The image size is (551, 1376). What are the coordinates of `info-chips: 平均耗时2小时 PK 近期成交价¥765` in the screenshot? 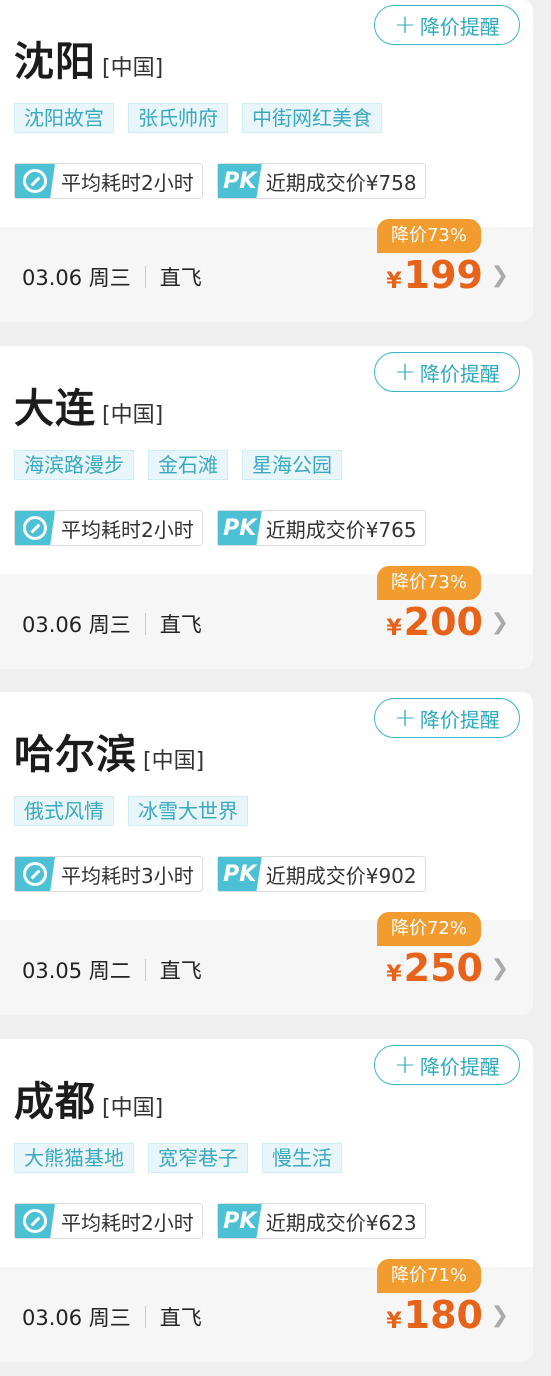 It's located at (220, 528).